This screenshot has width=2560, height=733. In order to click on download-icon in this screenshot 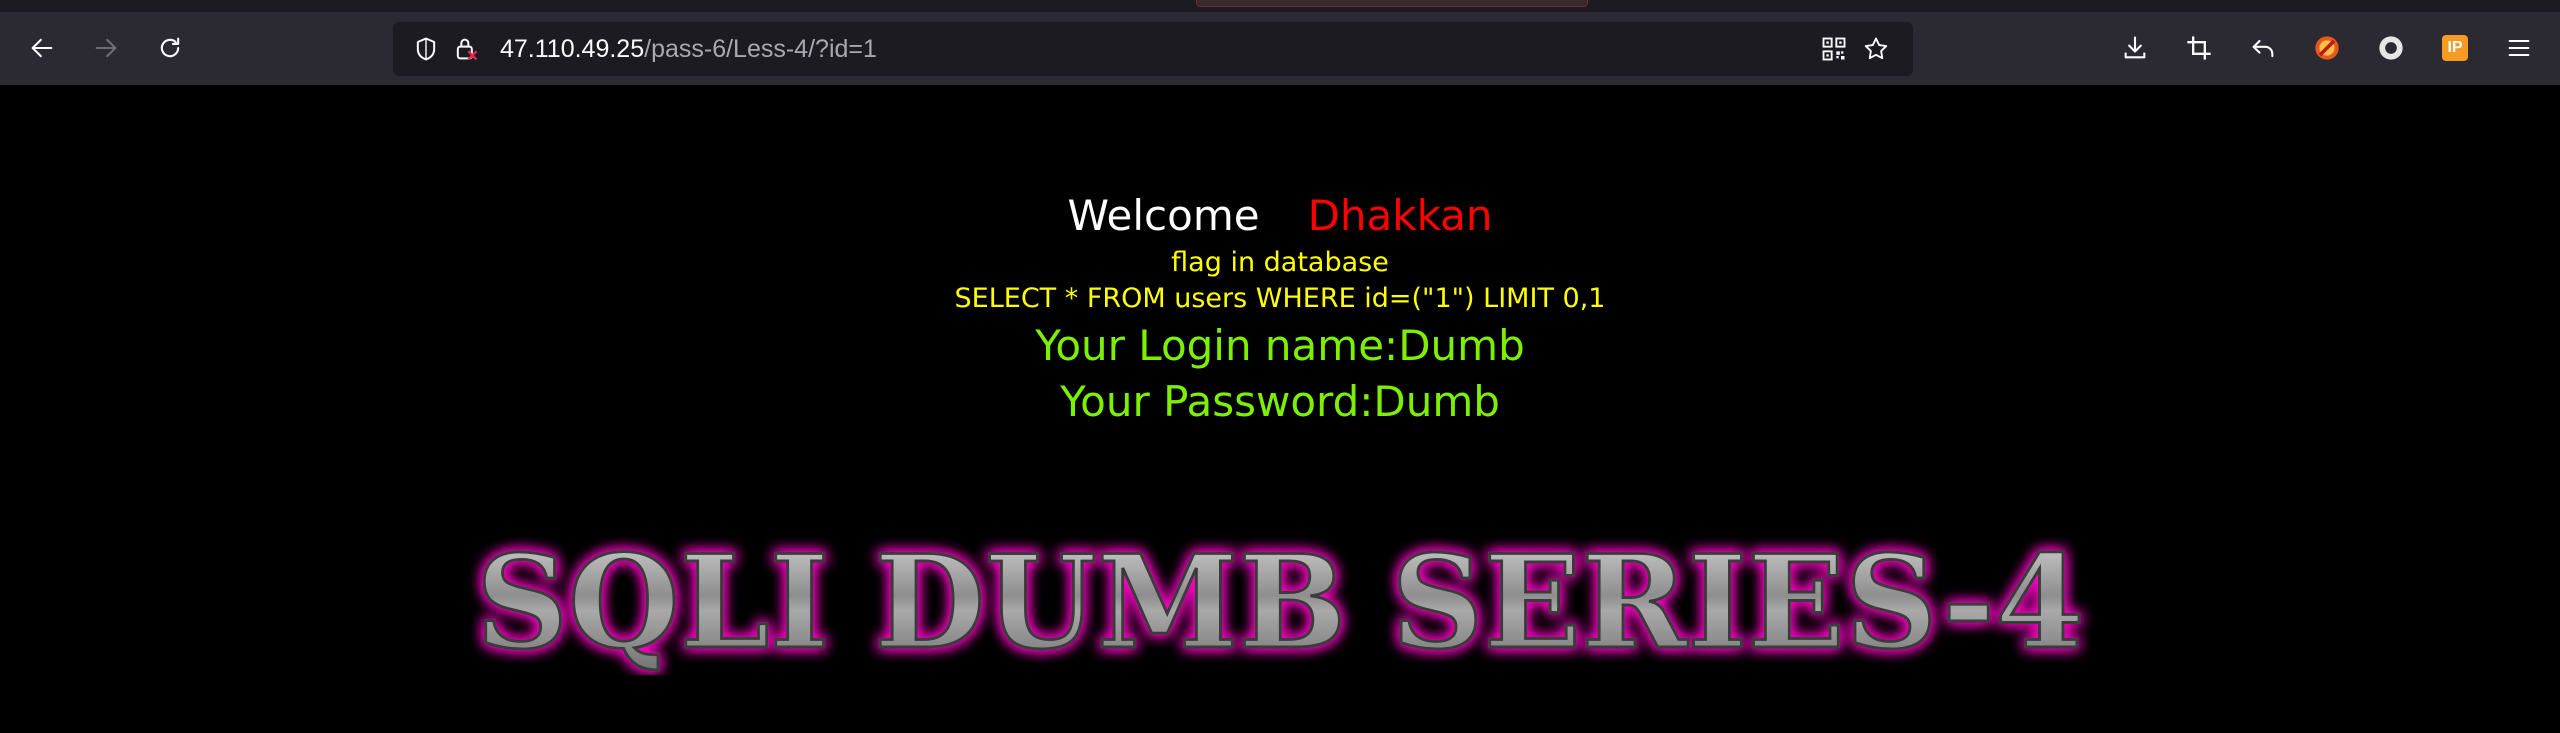, I will do `click(2135, 47)`.